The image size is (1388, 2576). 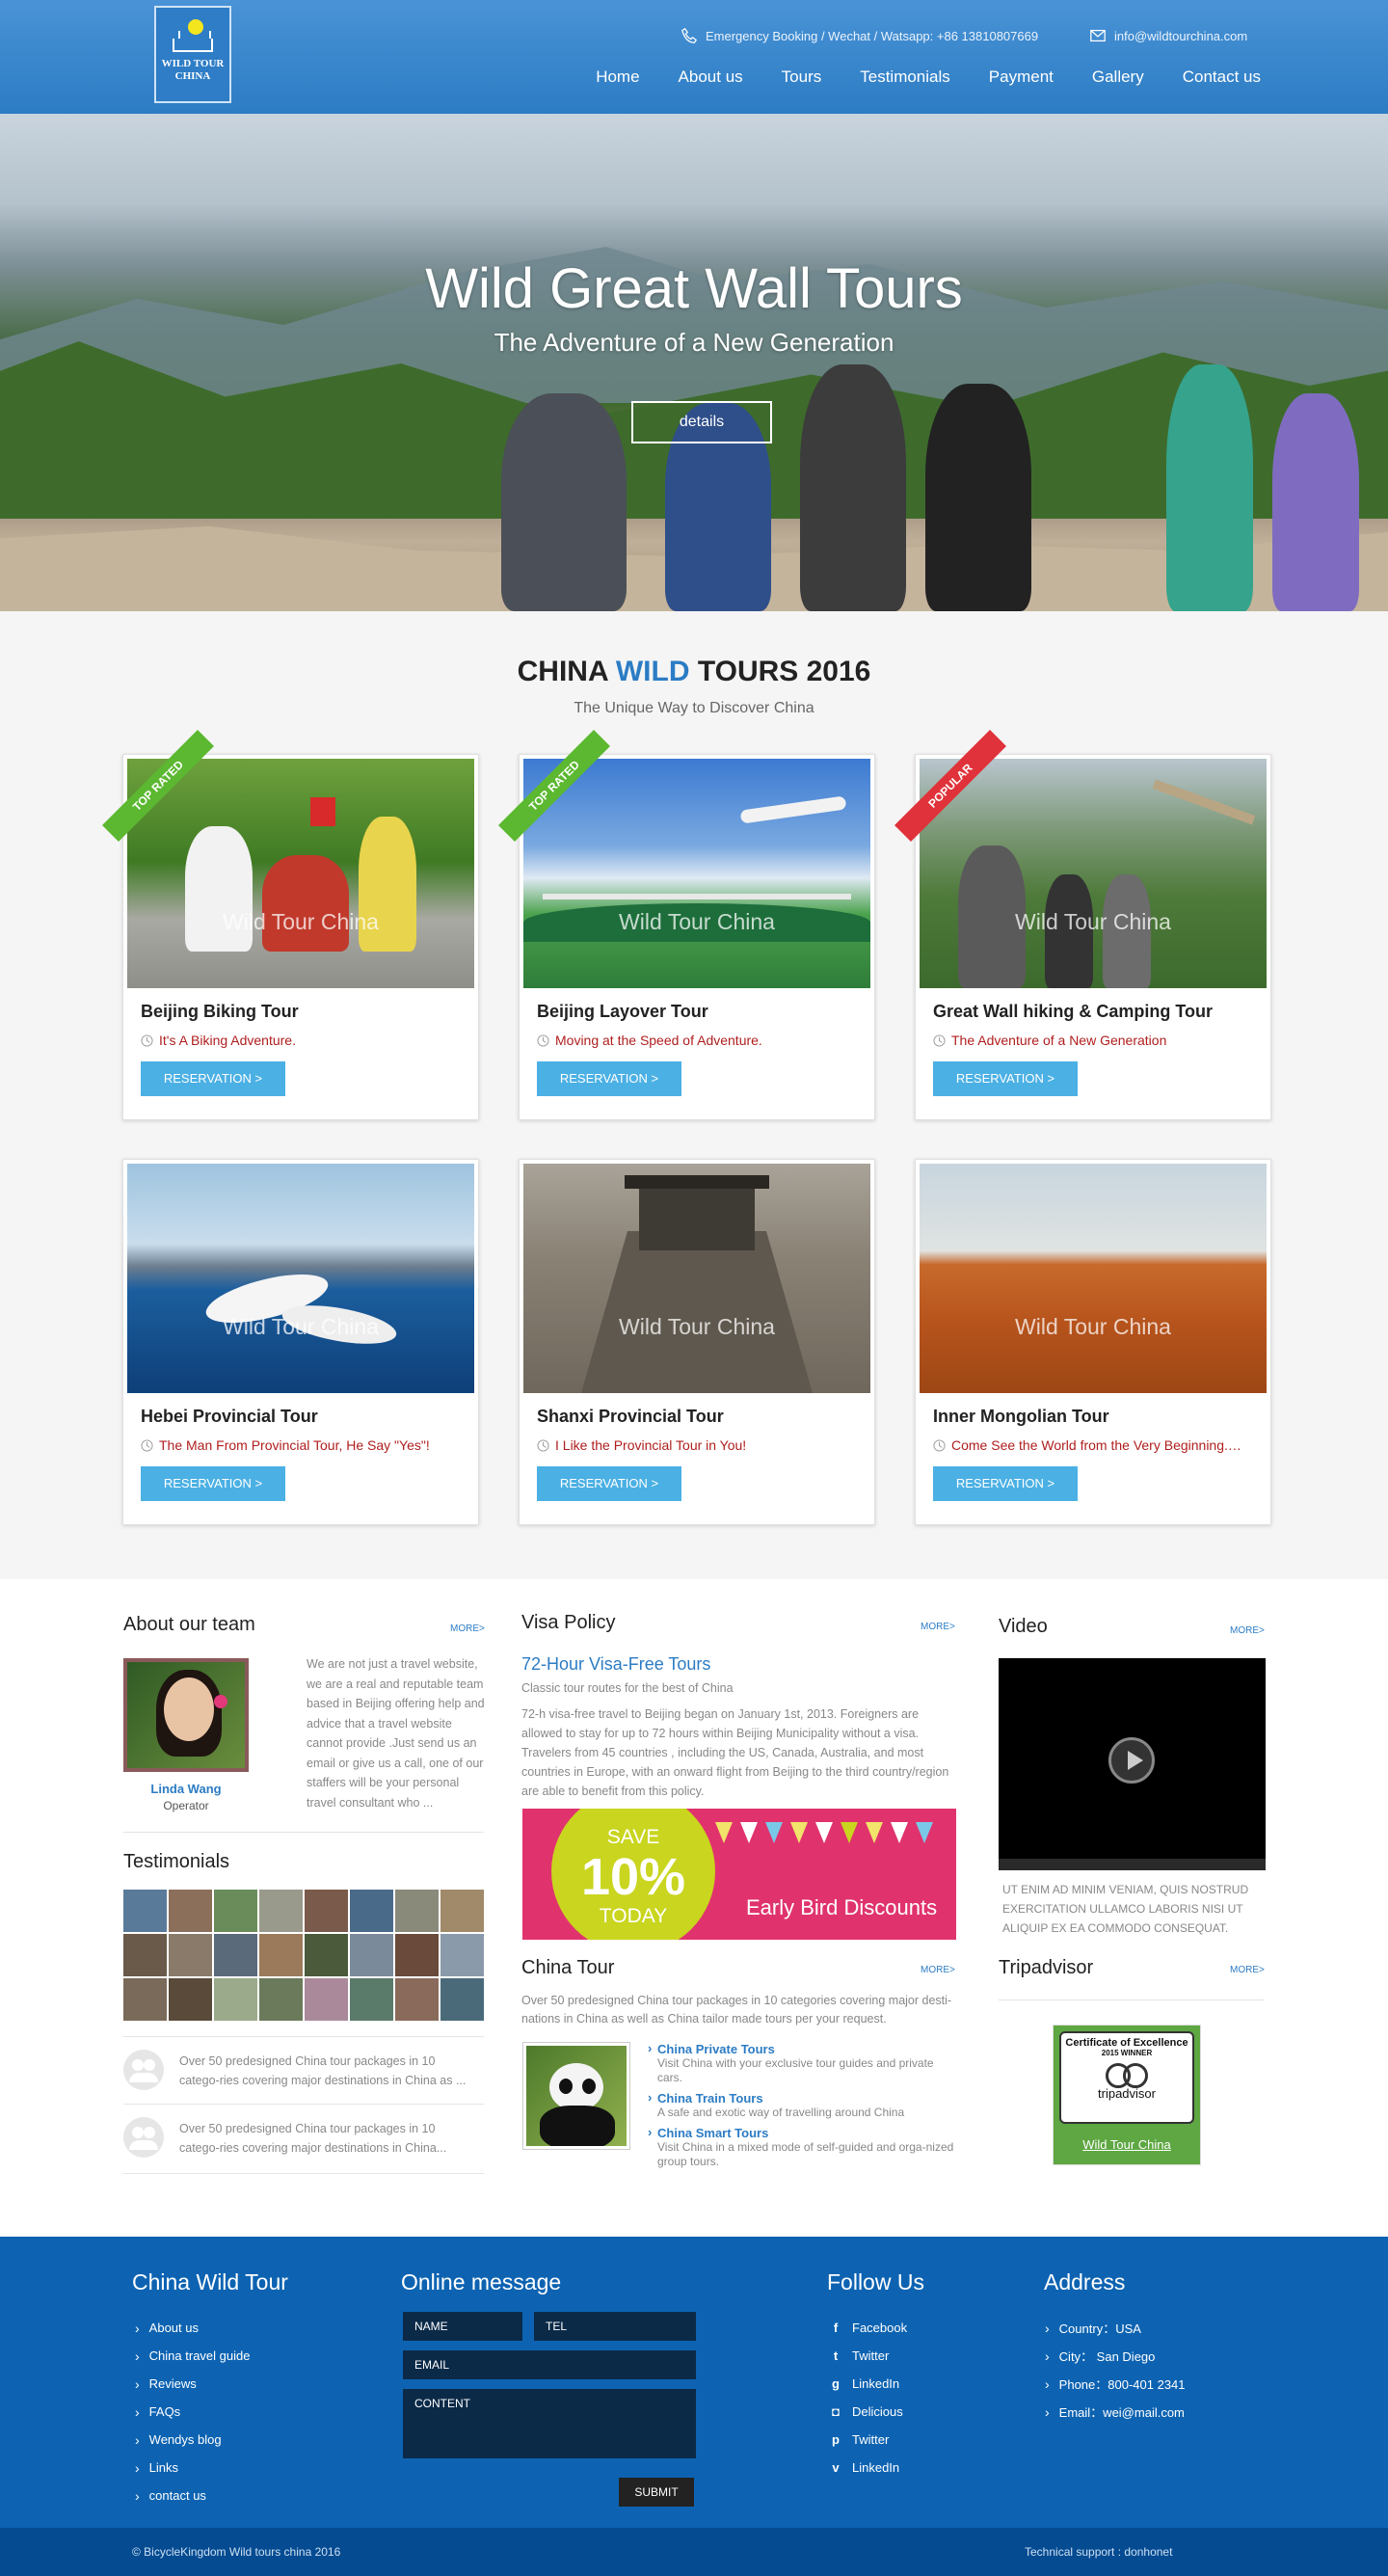 I want to click on about-more-link: MORE>, so click(x=467, y=1628).